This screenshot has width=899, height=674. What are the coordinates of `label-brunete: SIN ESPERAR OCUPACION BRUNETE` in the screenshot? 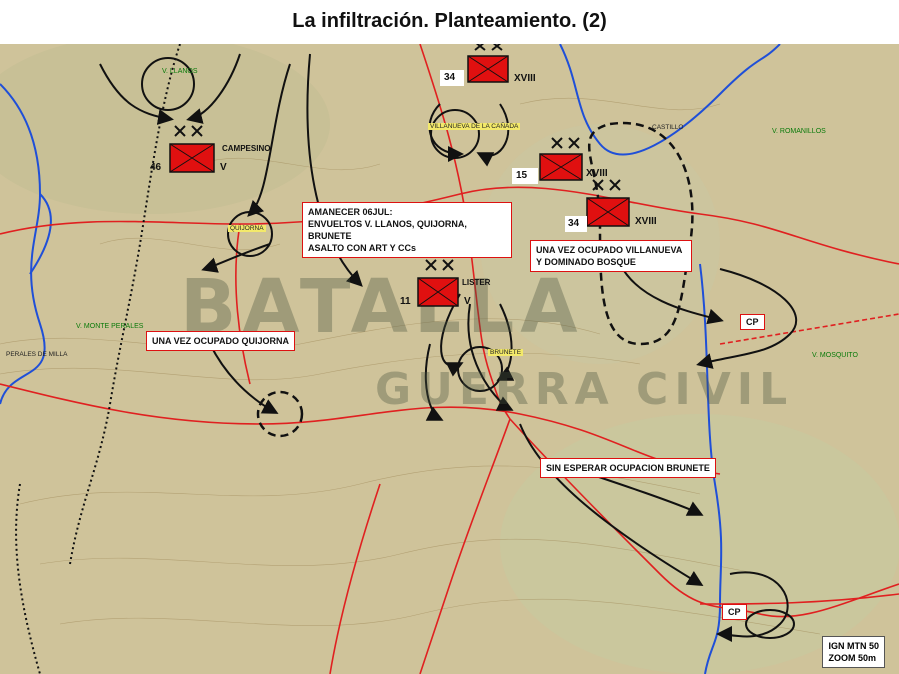 It's located at (628, 468).